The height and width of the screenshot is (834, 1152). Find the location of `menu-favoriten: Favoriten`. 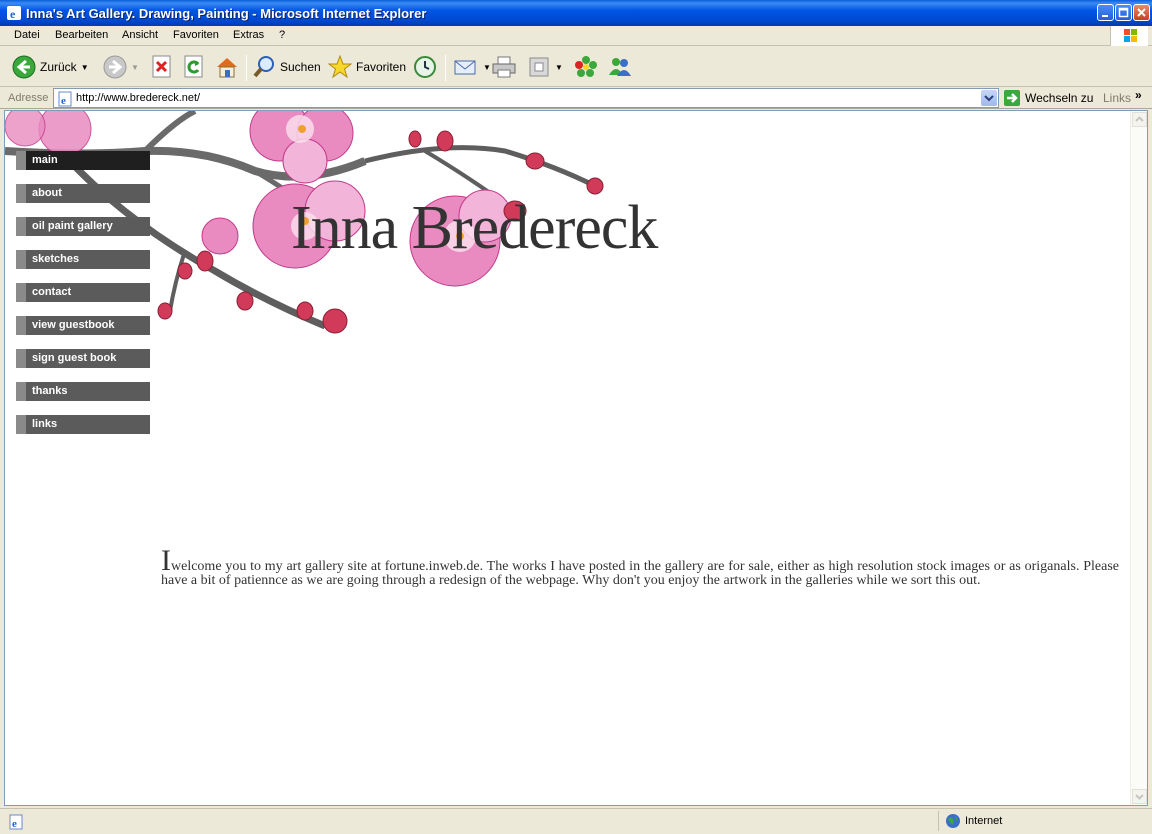

menu-favoriten: Favoriten is located at coordinates (196, 35).